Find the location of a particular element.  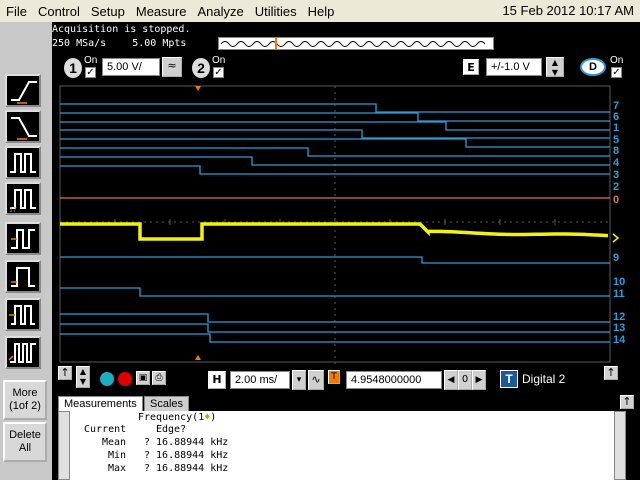

timeout-trigger-button is located at coordinates (23, 276).